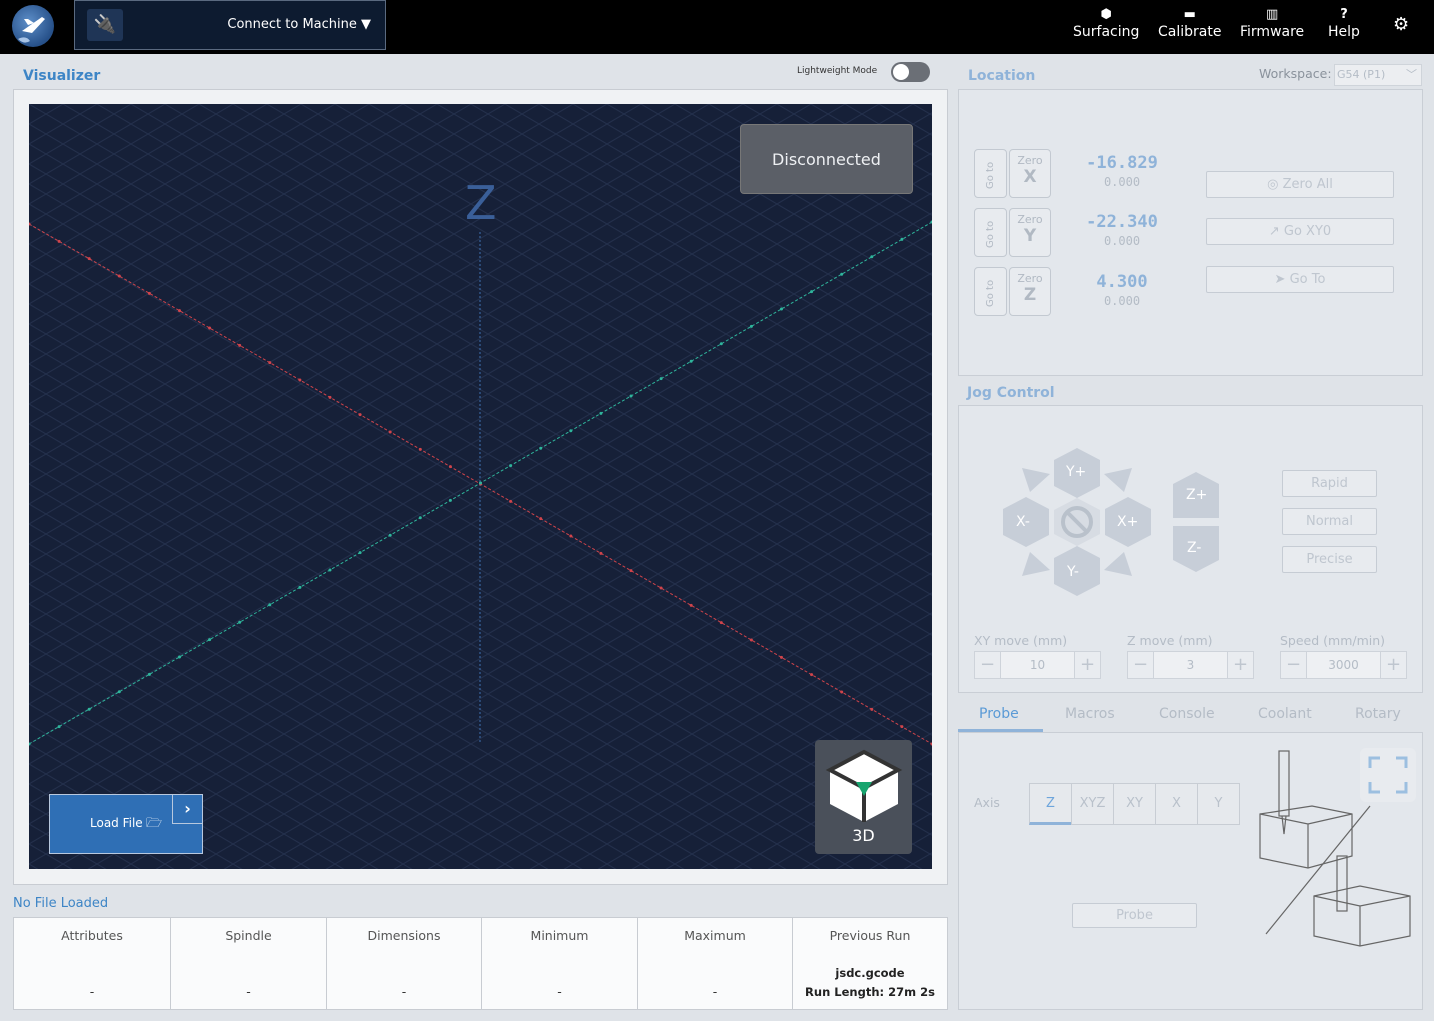 This screenshot has height=1021, width=1434. What do you see at coordinates (154, 823) in the screenshot?
I see `folder-icon: 🗁` at bounding box center [154, 823].